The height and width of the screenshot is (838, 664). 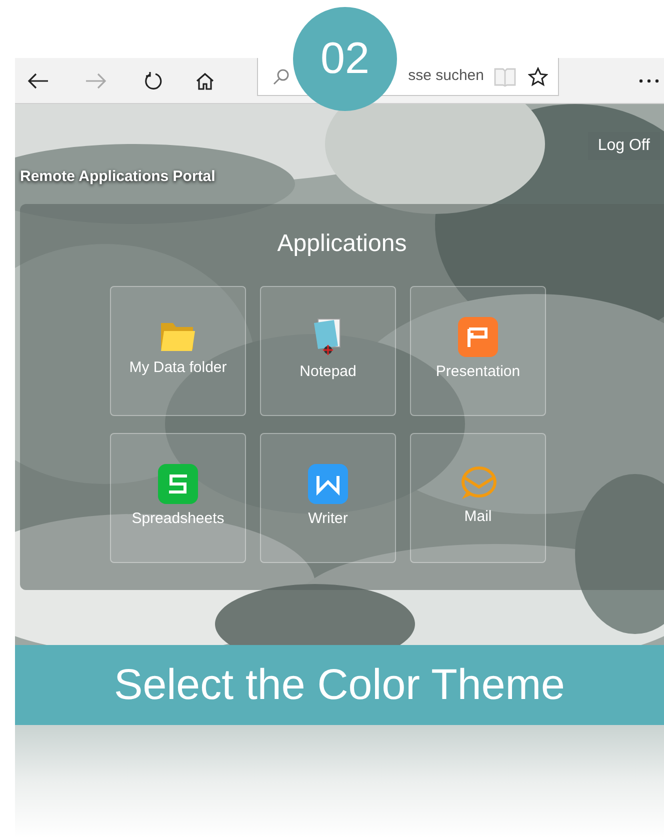 I want to click on app-tile: My Data folder, so click(x=178, y=351).